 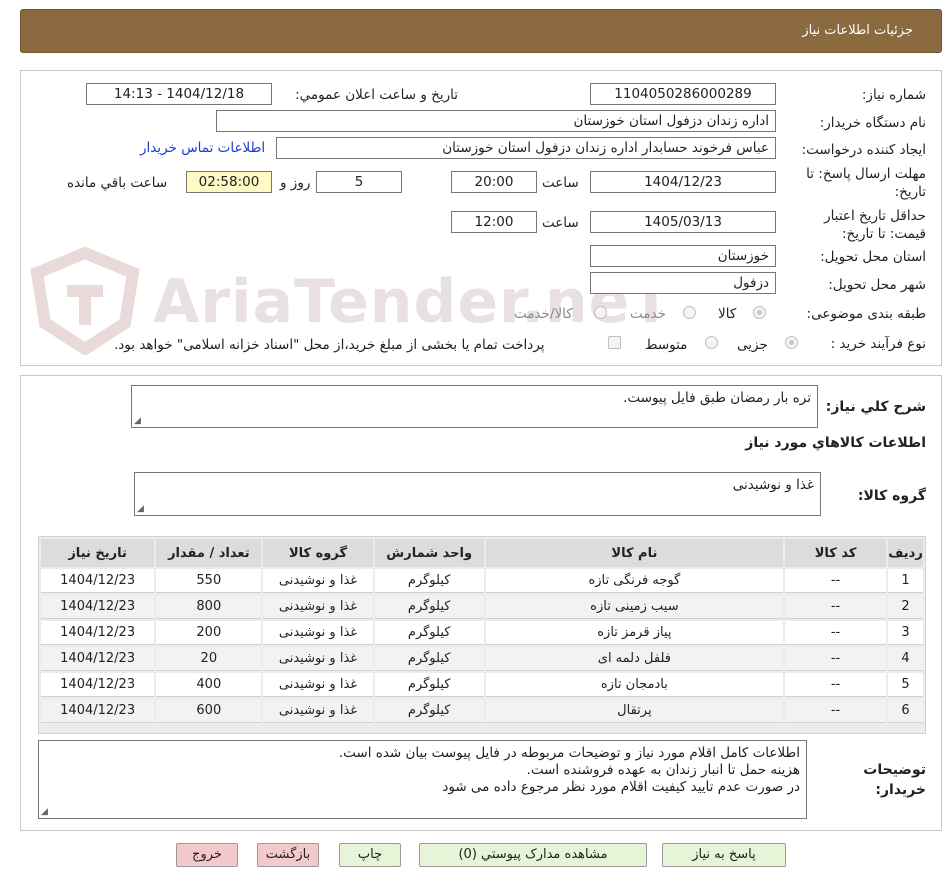 I want to click on buyer-org-field: اداره زندان دزفول استان خوزستان, so click(x=496, y=121).